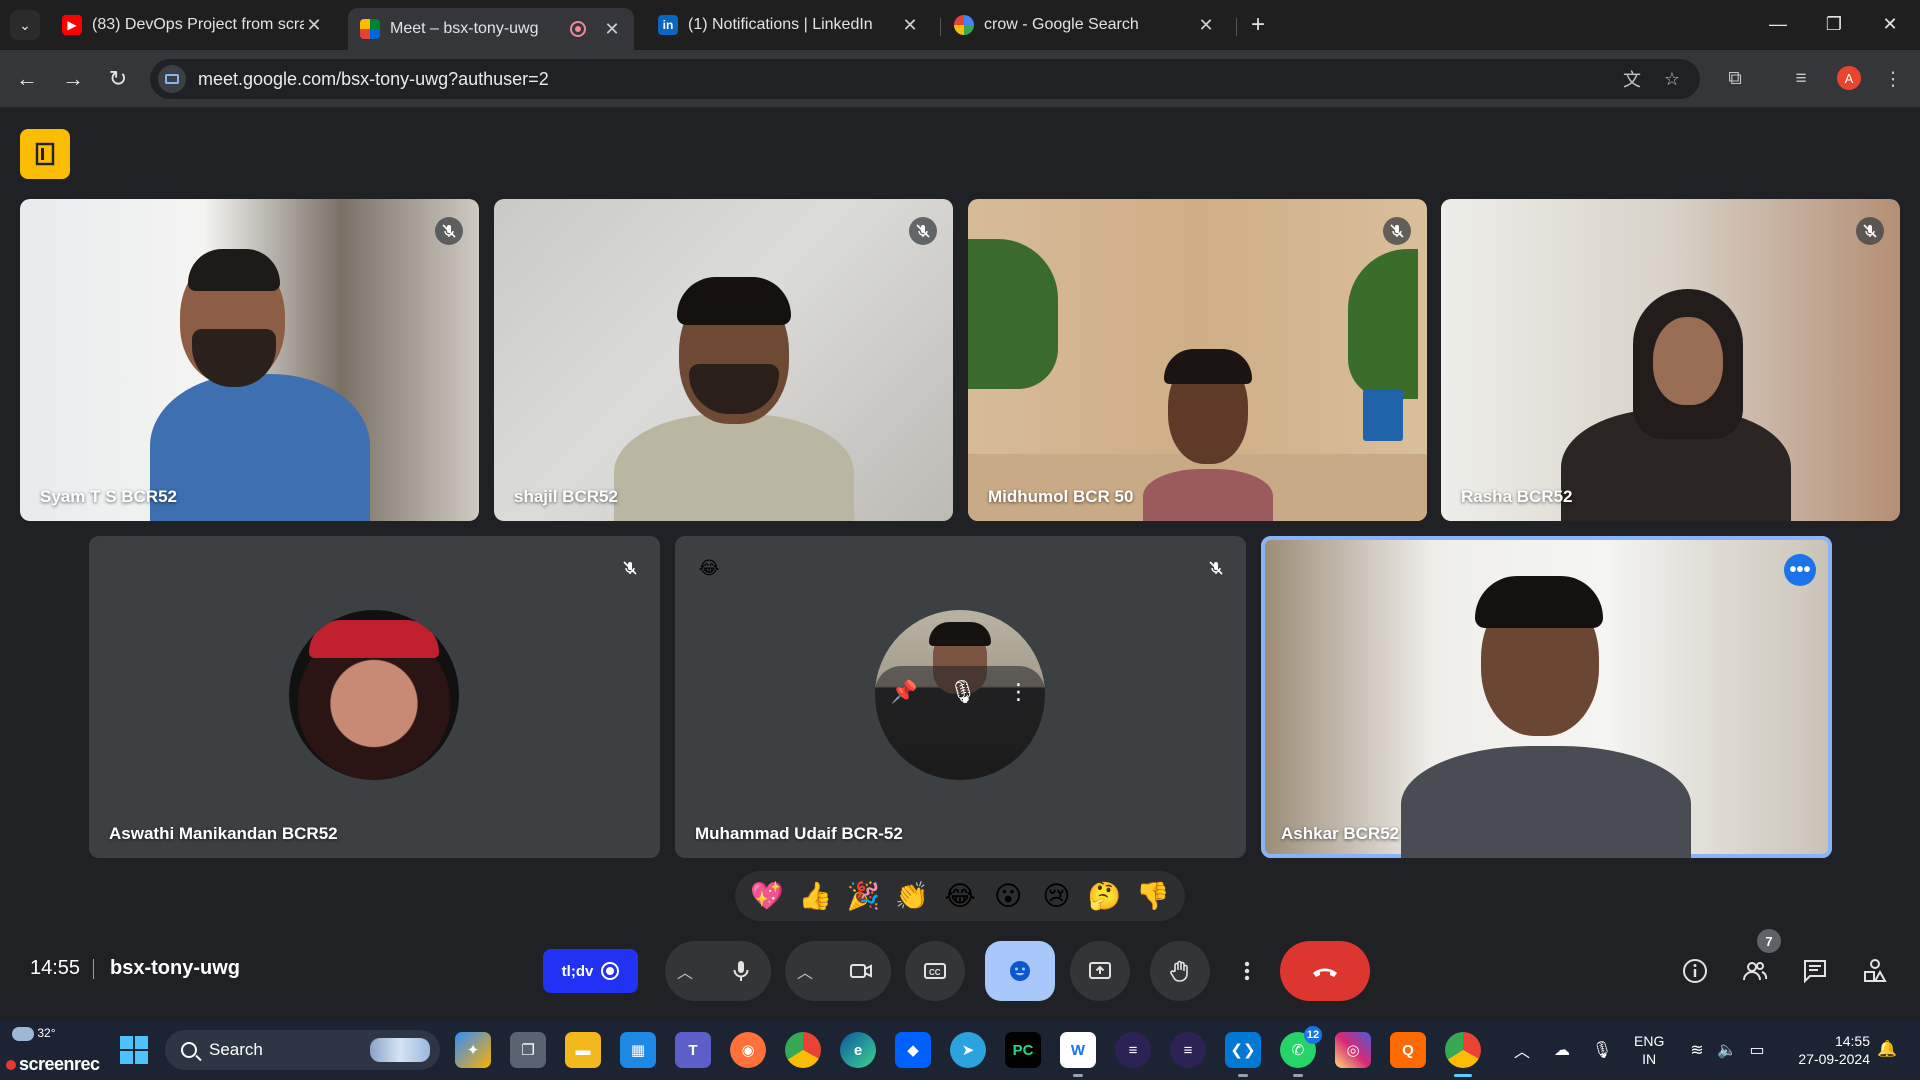  What do you see at coordinates (373, 79) in the screenshot?
I see `url-text: meet.google.com/bsx-tony-uwg?authuser=2` at bounding box center [373, 79].